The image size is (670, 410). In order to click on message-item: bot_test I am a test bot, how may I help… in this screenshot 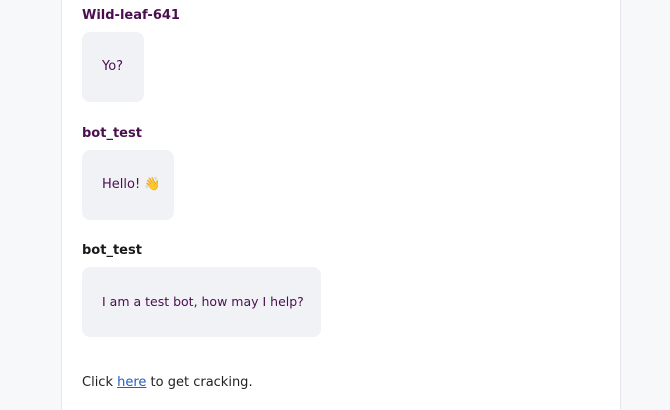, I will do `click(201, 290)`.